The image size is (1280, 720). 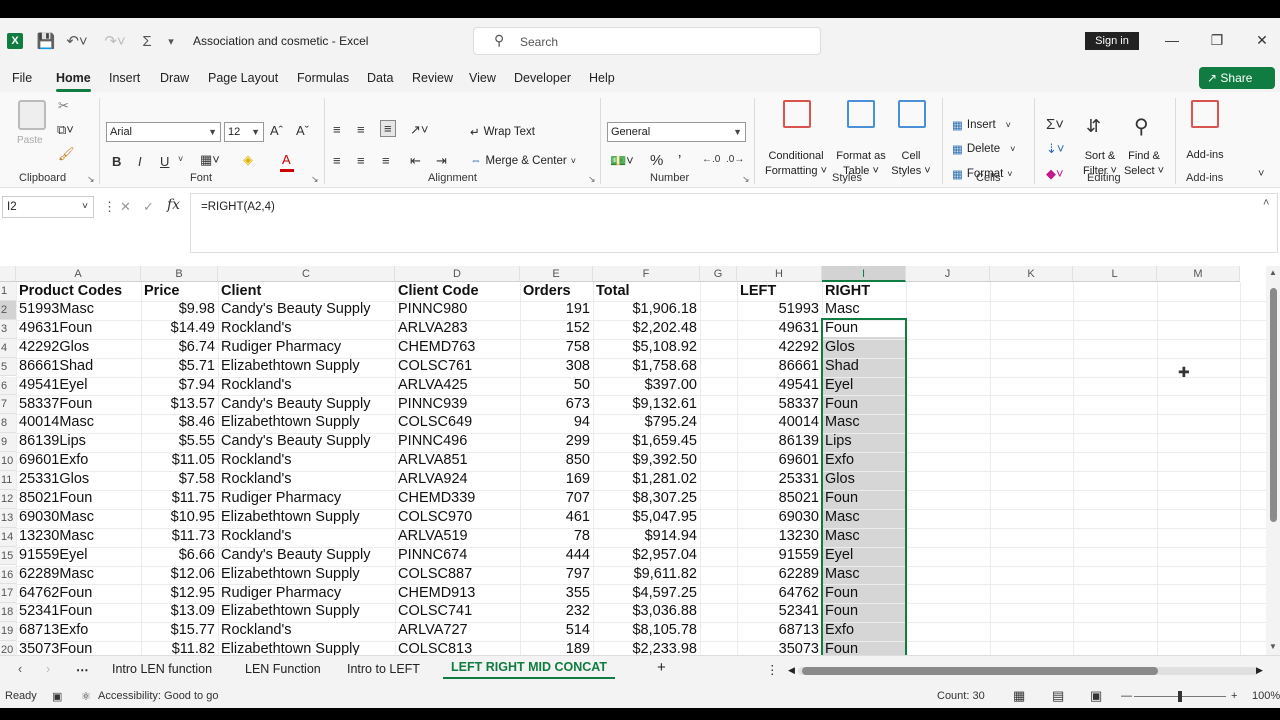 I want to click on table-cell: $11.05, so click(x=179, y=460).